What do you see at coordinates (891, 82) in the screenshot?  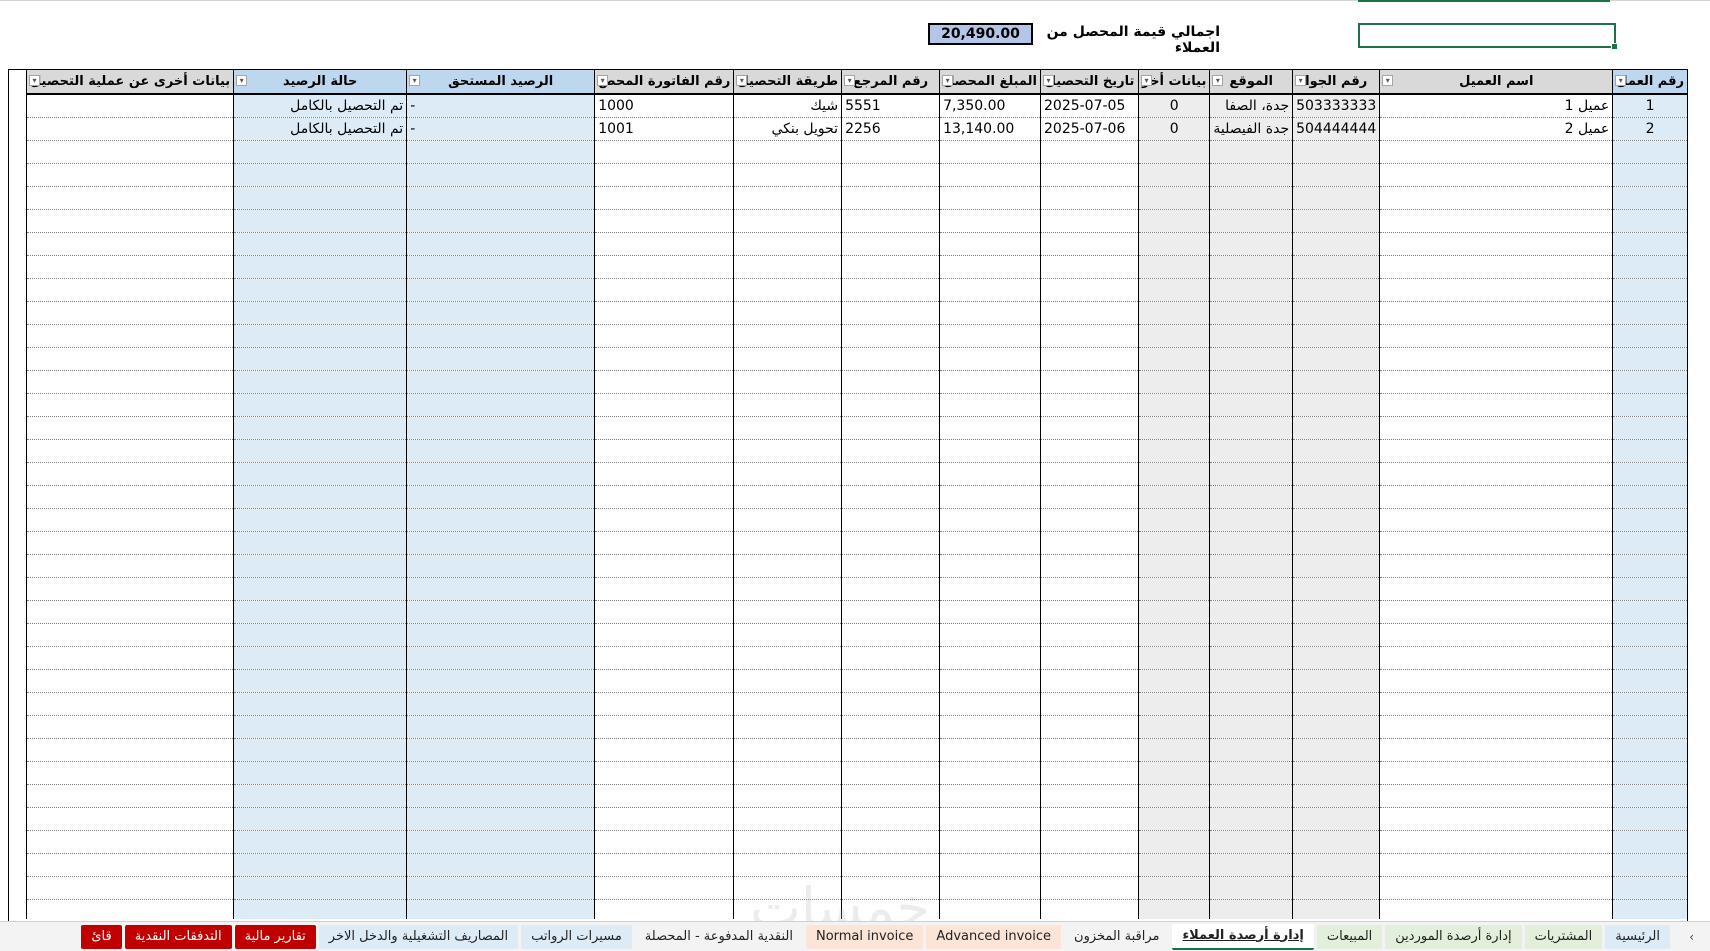 I see `column-header: رقم المرجع ▾` at bounding box center [891, 82].